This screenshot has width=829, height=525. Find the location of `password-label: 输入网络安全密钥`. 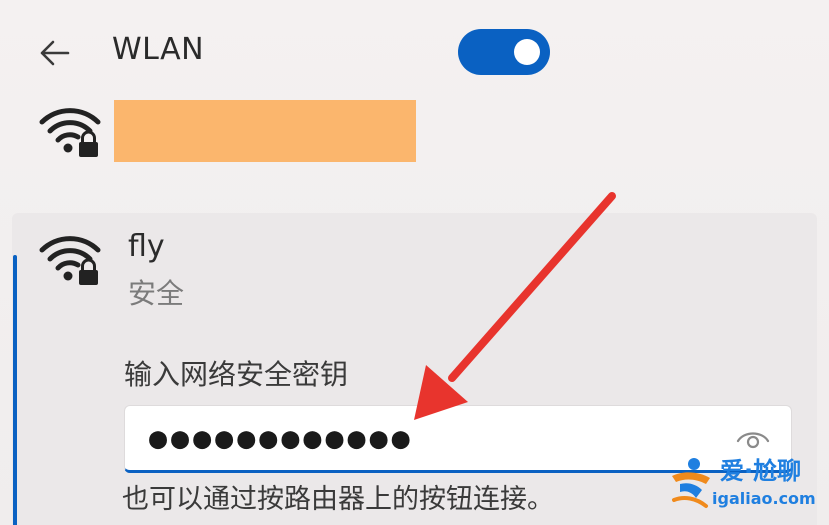

password-label: 输入网络安全密钥 is located at coordinates (236, 374).